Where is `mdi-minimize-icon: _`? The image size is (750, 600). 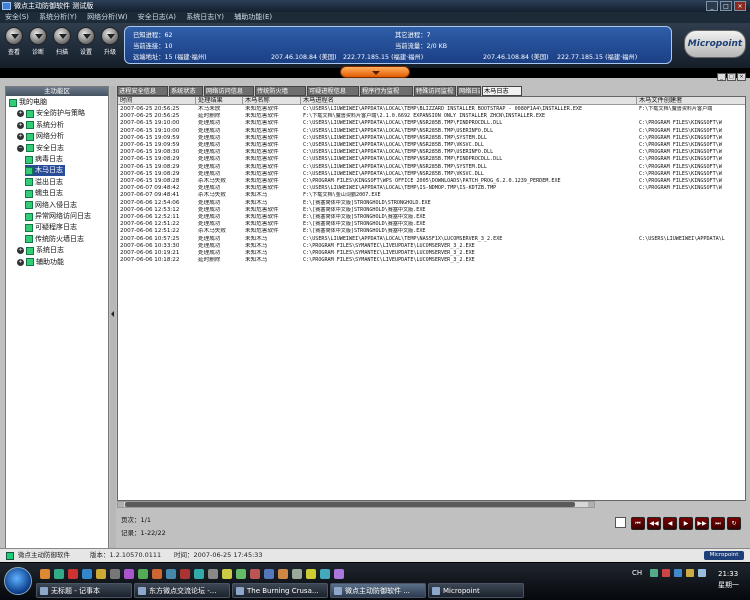 mdi-minimize-icon: _ is located at coordinates (721, 77).